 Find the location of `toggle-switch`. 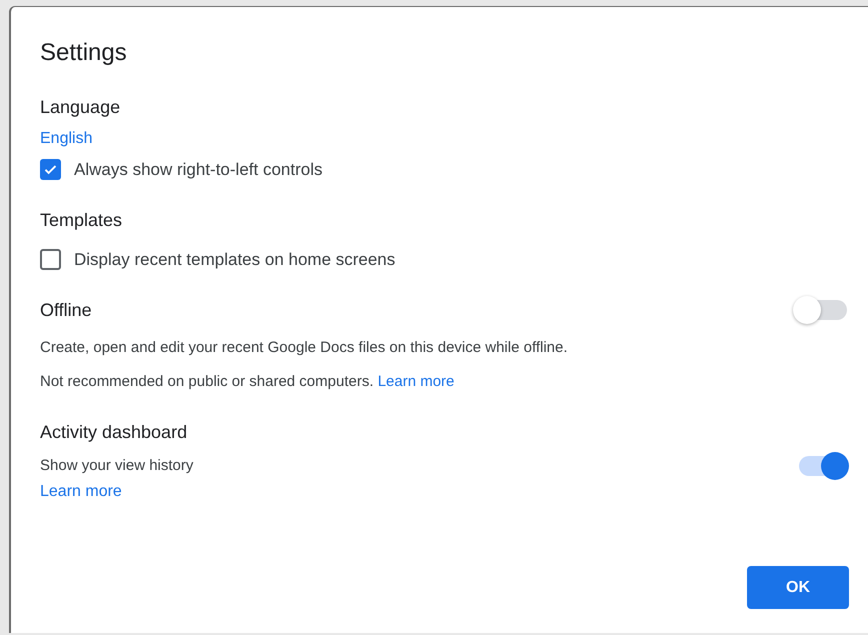

toggle-switch is located at coordinates (821, 310).